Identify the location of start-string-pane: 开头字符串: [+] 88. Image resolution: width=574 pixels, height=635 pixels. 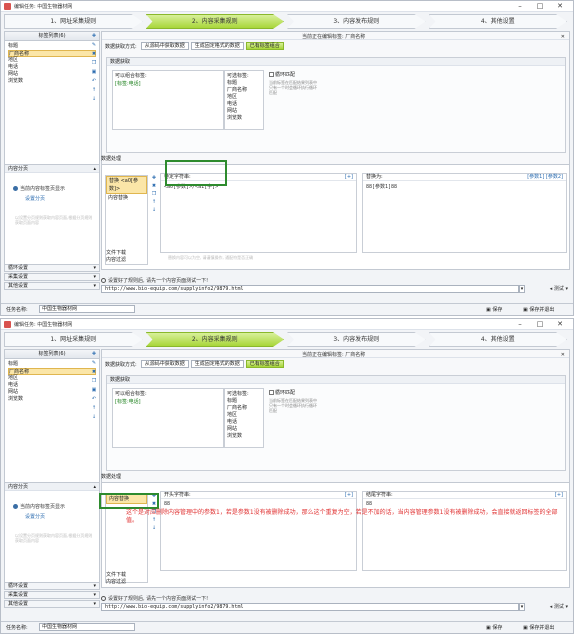
(258, 531).